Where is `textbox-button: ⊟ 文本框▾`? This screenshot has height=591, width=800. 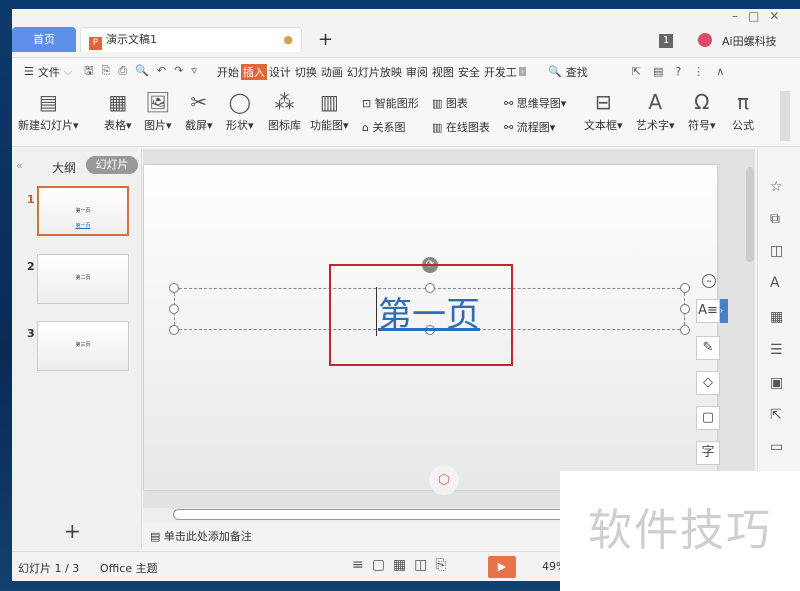
textbox-button: ⊟ 文本框▾ is located at coordinates (603, 110).